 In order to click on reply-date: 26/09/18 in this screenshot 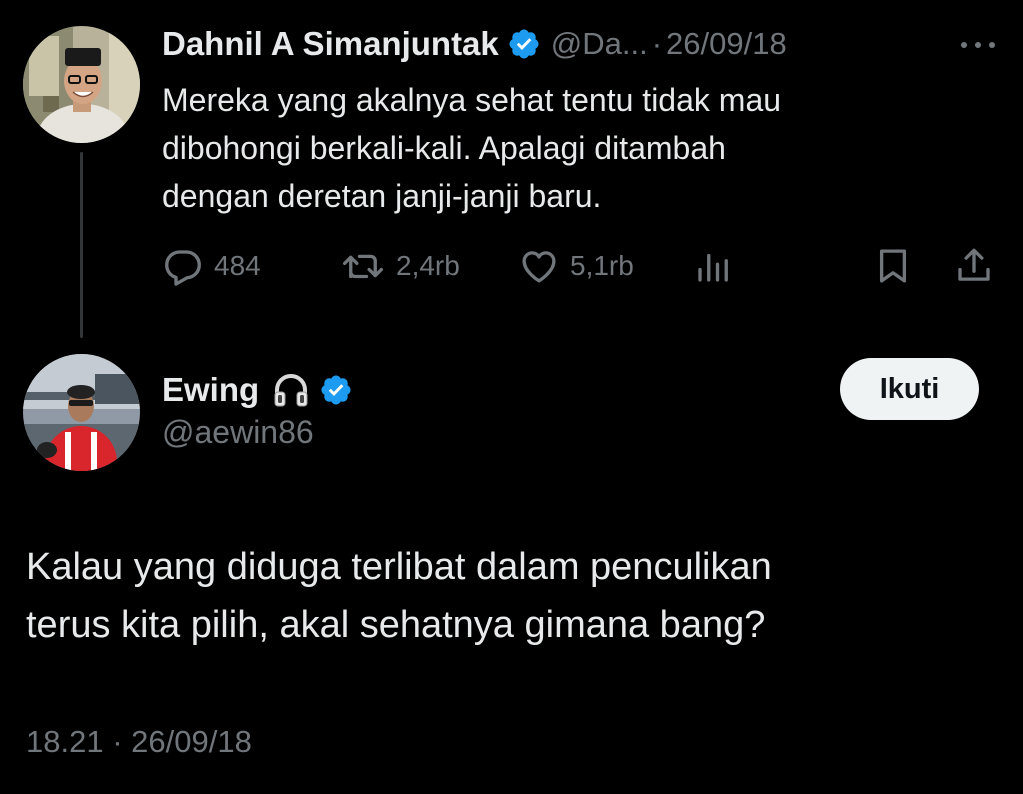, I will do `click(191, 741)`.